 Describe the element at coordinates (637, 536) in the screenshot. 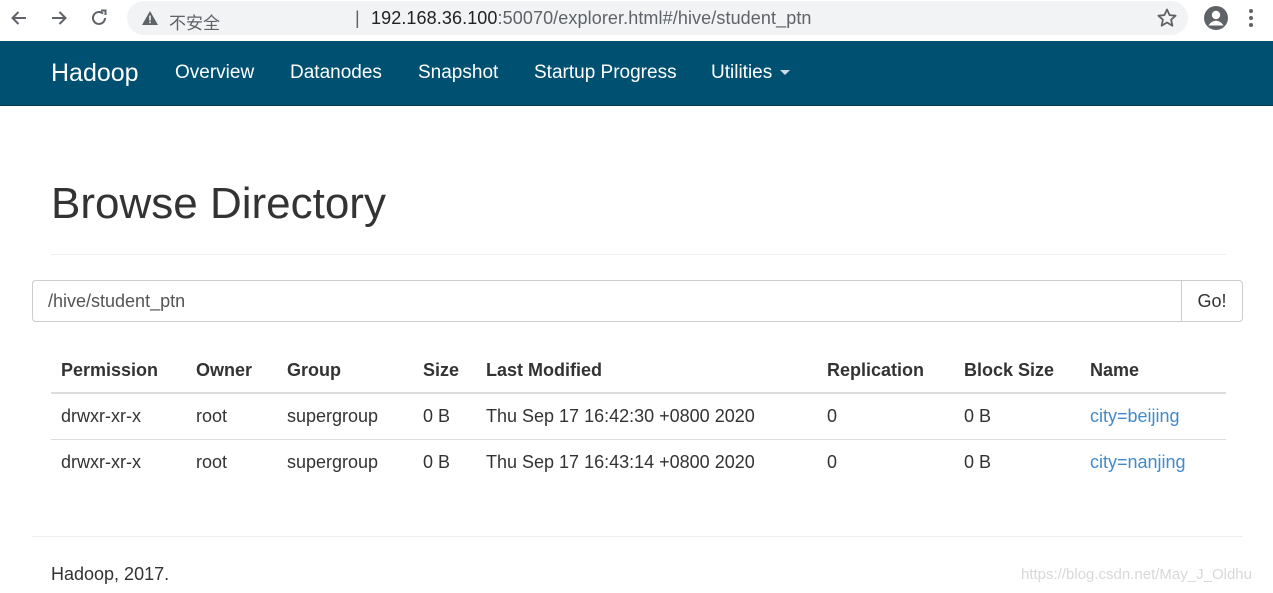

I see `footer-divider` at that location.